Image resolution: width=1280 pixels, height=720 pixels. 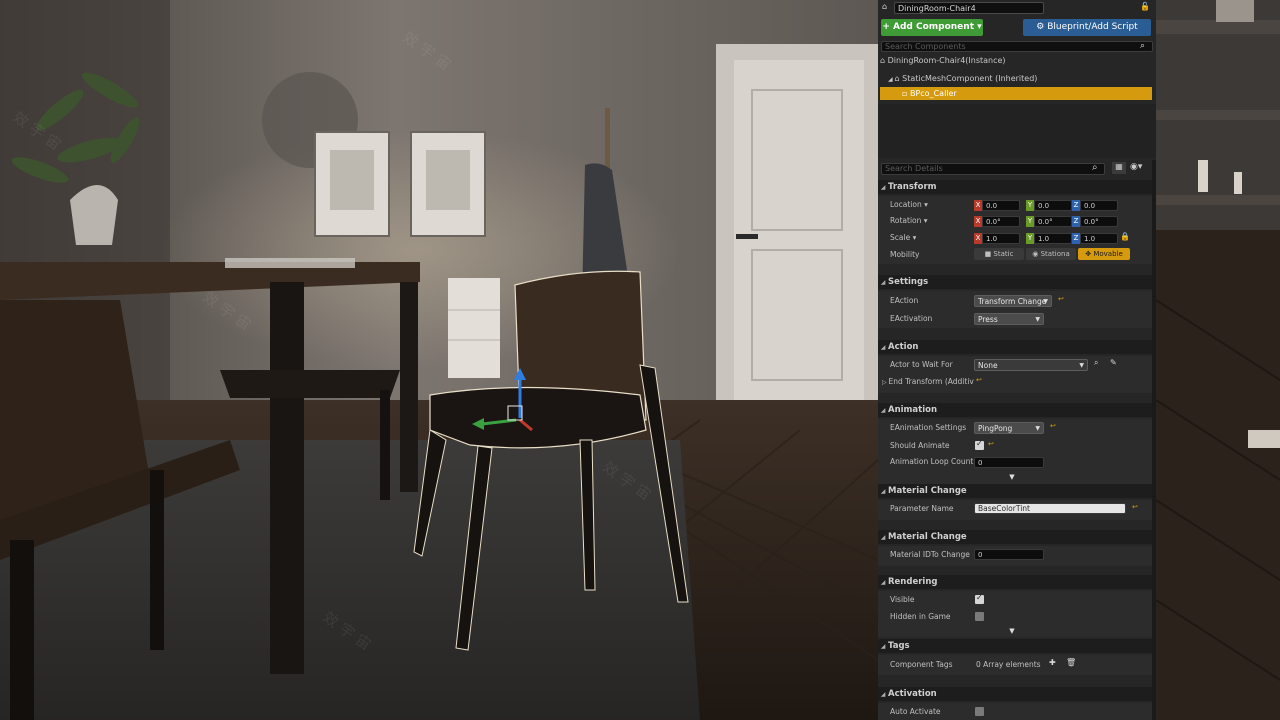 I want to click on eyedropper-icon: ✎, so click(x=1113, y=362).